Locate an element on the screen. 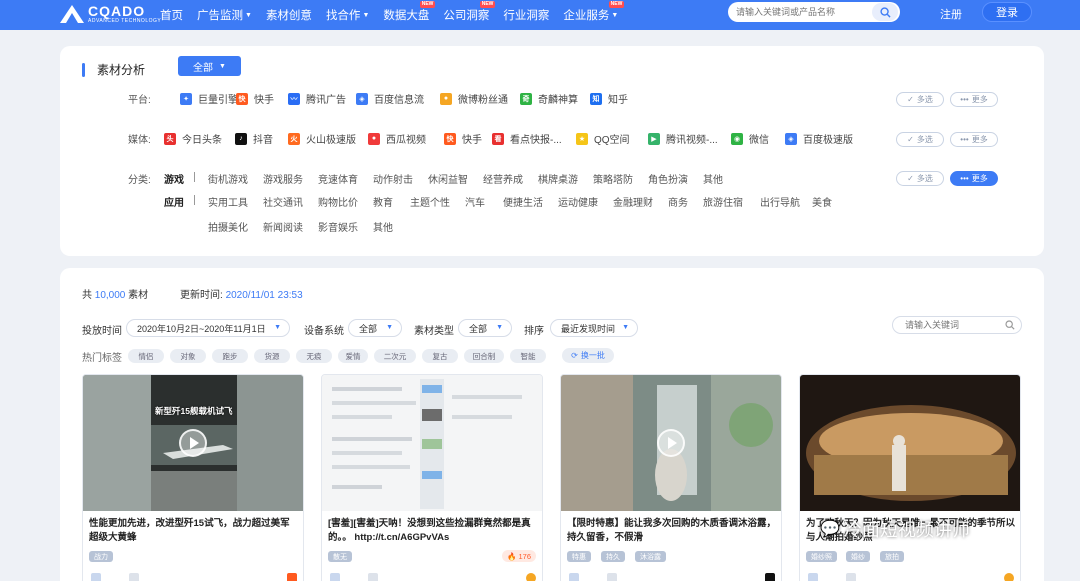 This screenshot has height=581, width=1080. material-card: 为了欢秋天？因为秋天是唯一最不可能的季节所以与人潮拍婚纱照 婚纱照 婚纱 旅拍 is located at coordinates (910, 477).